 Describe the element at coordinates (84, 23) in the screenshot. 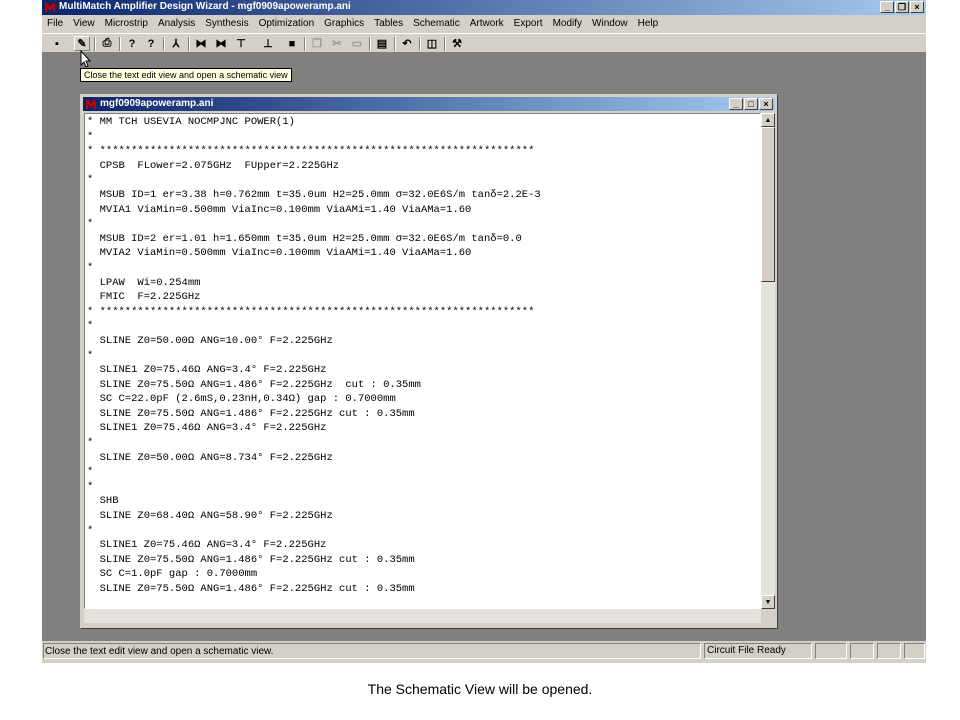

I see `menu-view: View` at that location.